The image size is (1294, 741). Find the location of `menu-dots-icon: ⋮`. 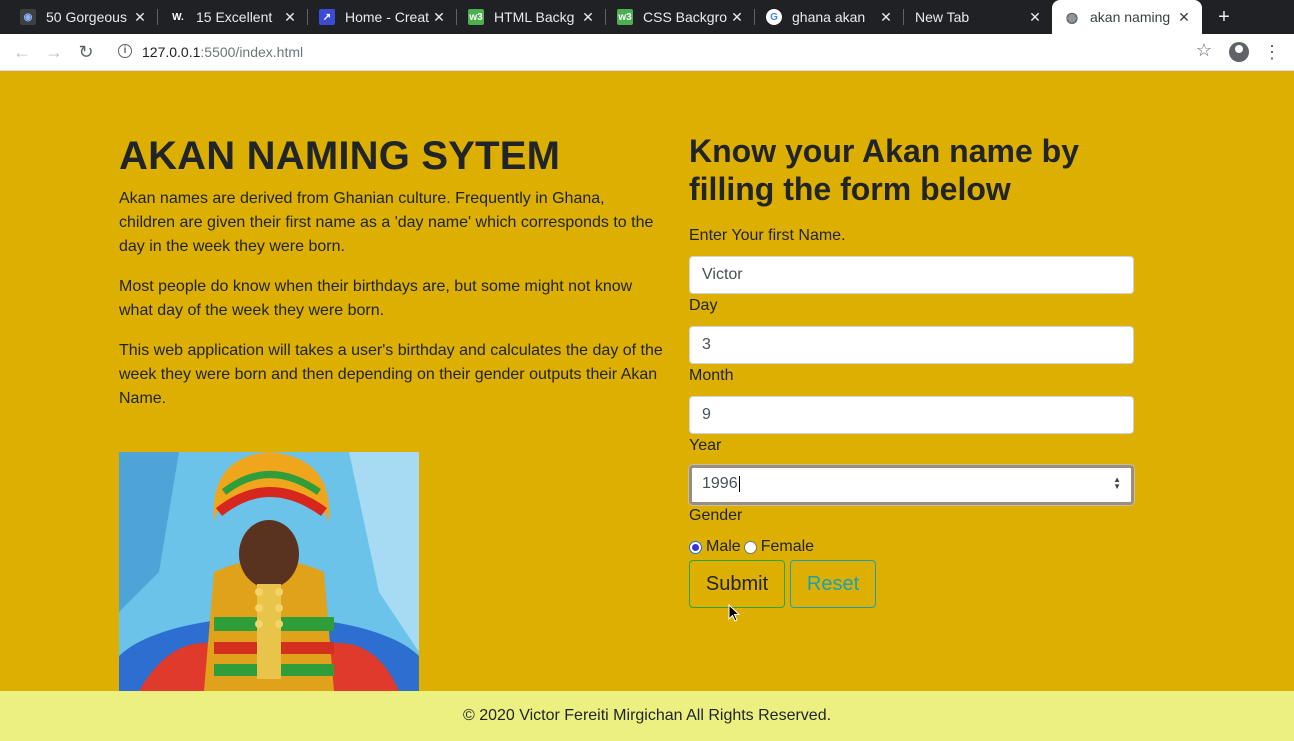

menu-dots-icon: ⋮ is located at coordinates (1272, 52).